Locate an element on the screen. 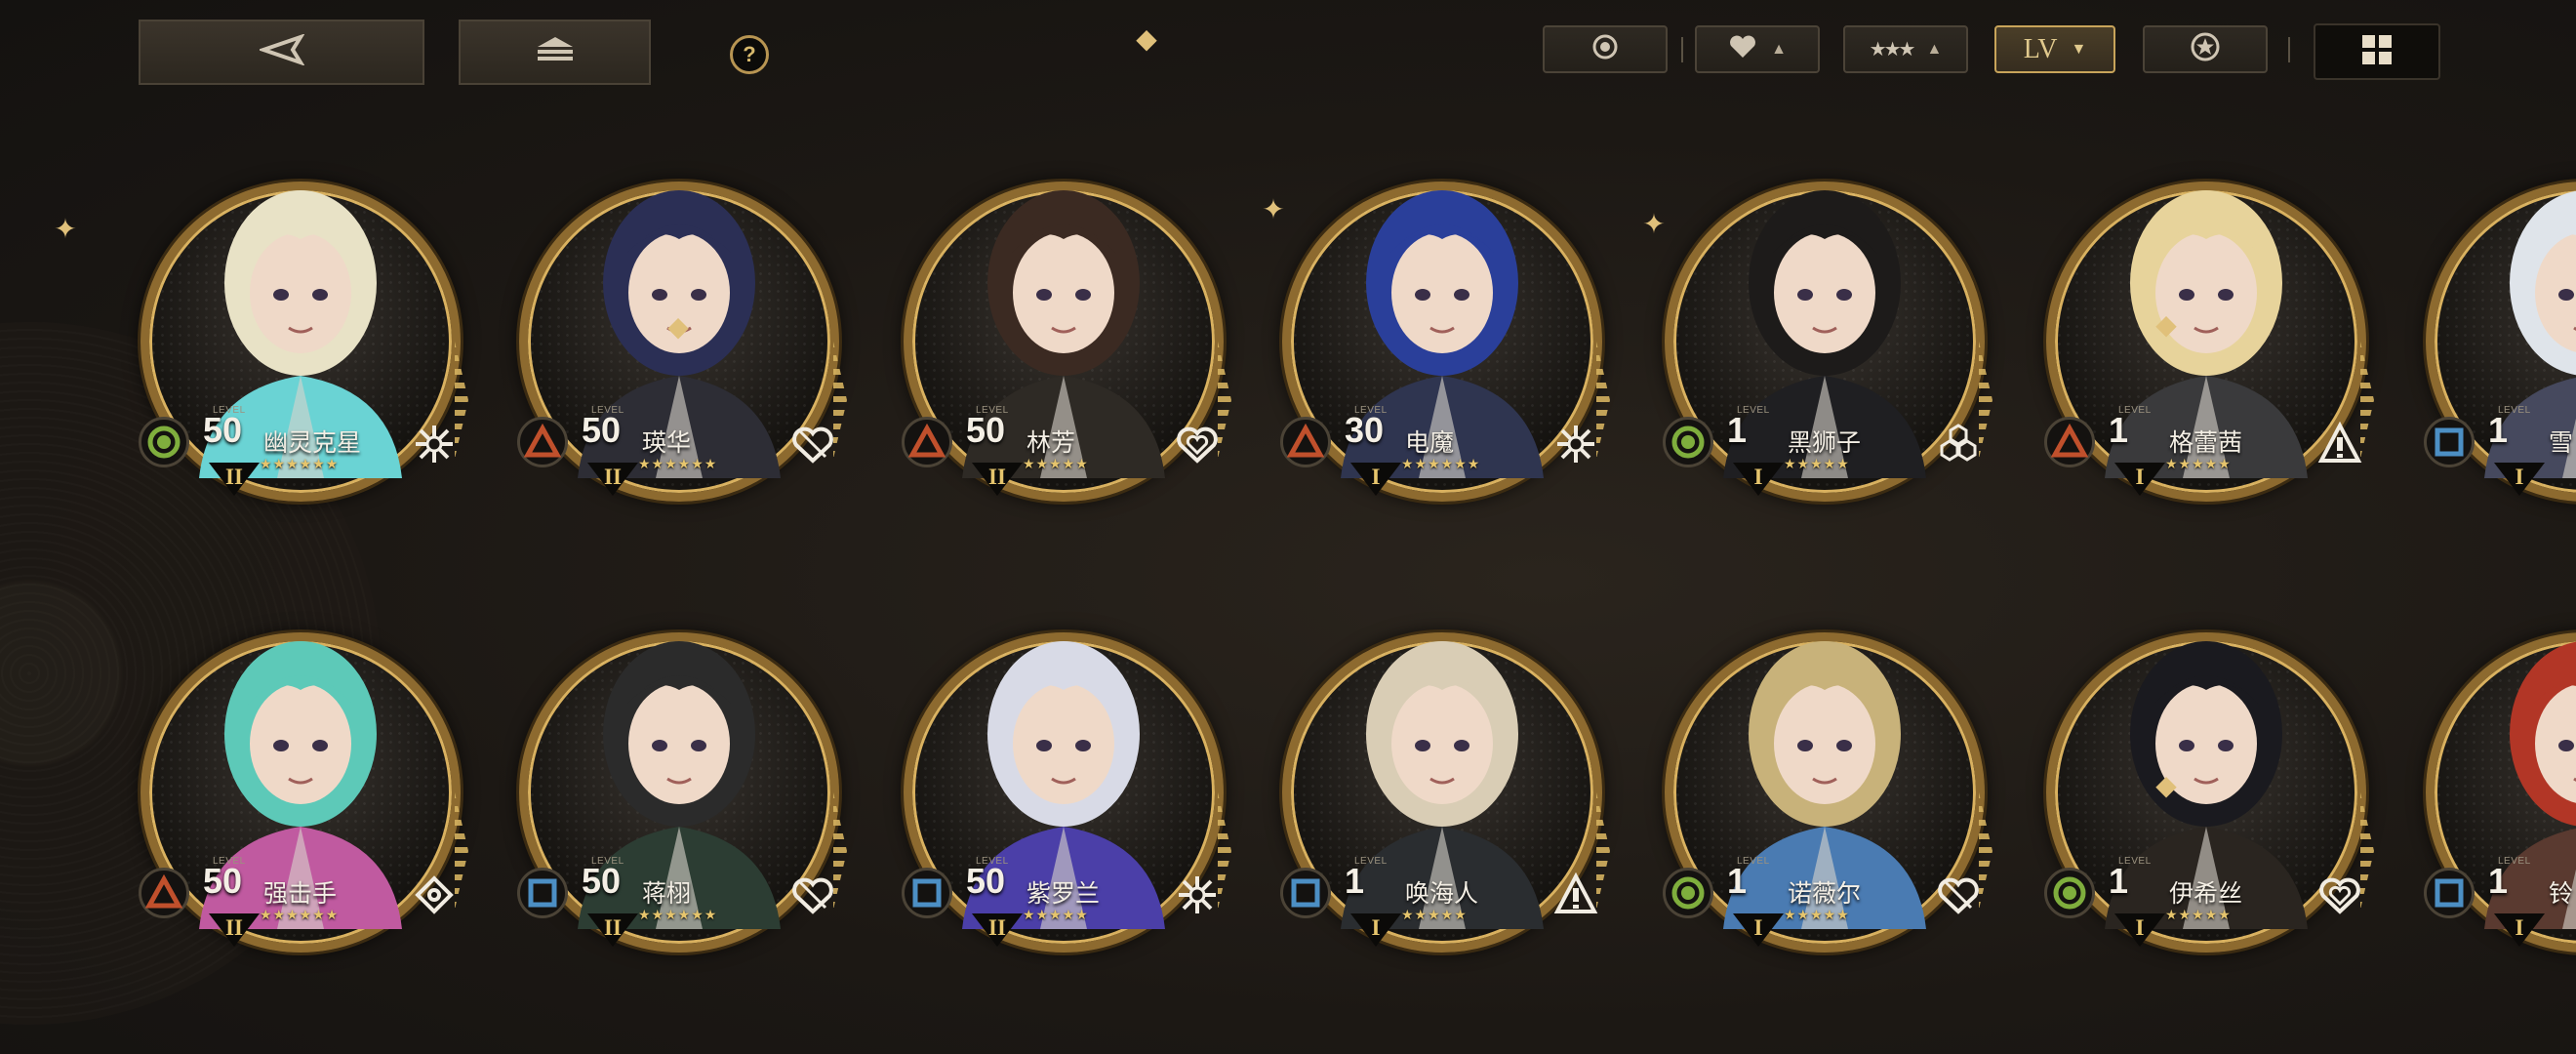  sparkle-decoration: ✦ is located at coordinates (1654, 224).